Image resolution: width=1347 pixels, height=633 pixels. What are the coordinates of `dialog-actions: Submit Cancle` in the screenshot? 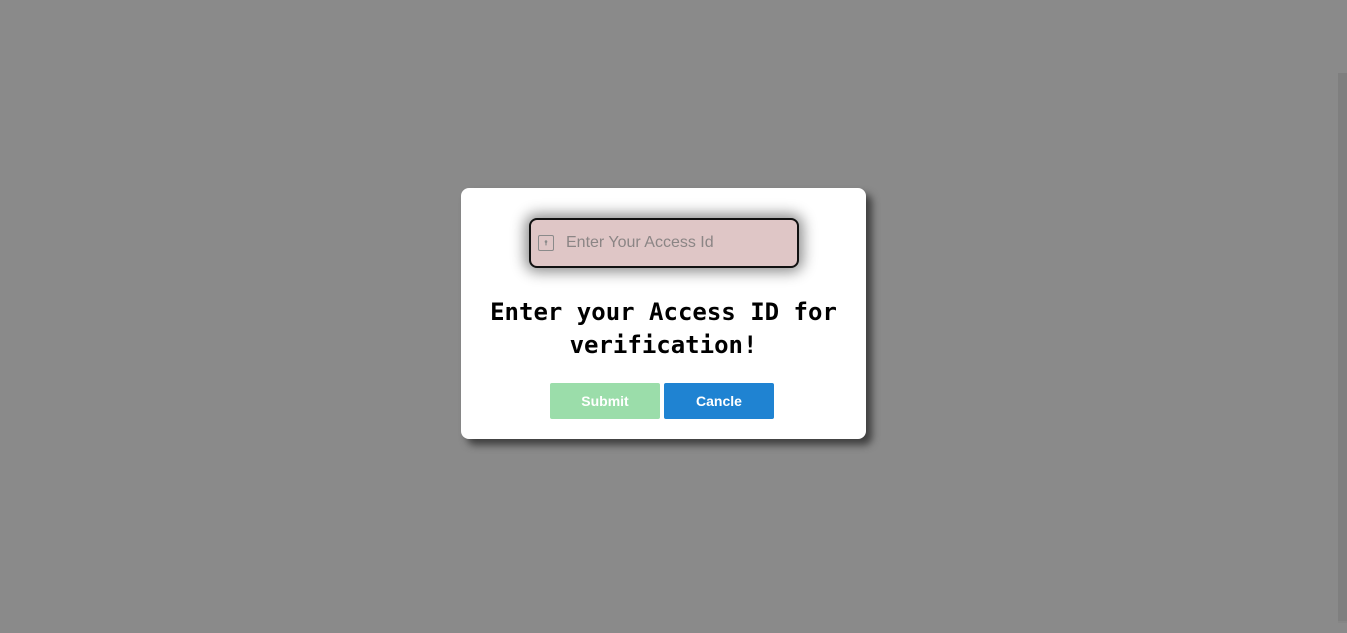 It's located at (662, 401).